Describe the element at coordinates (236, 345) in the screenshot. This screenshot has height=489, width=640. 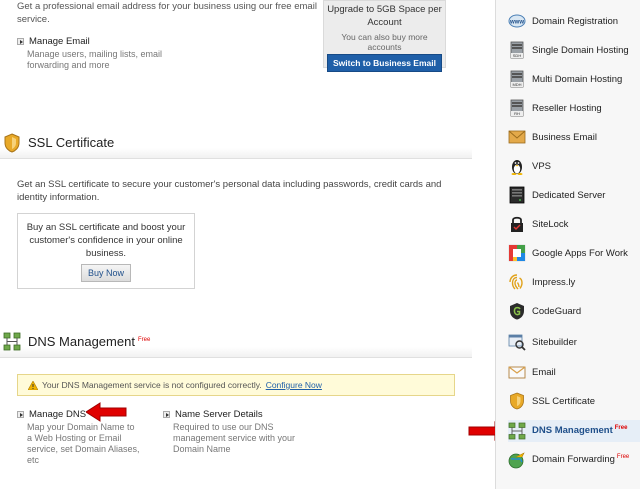
I see `dns-section-header: DNS Management Free` at that location.